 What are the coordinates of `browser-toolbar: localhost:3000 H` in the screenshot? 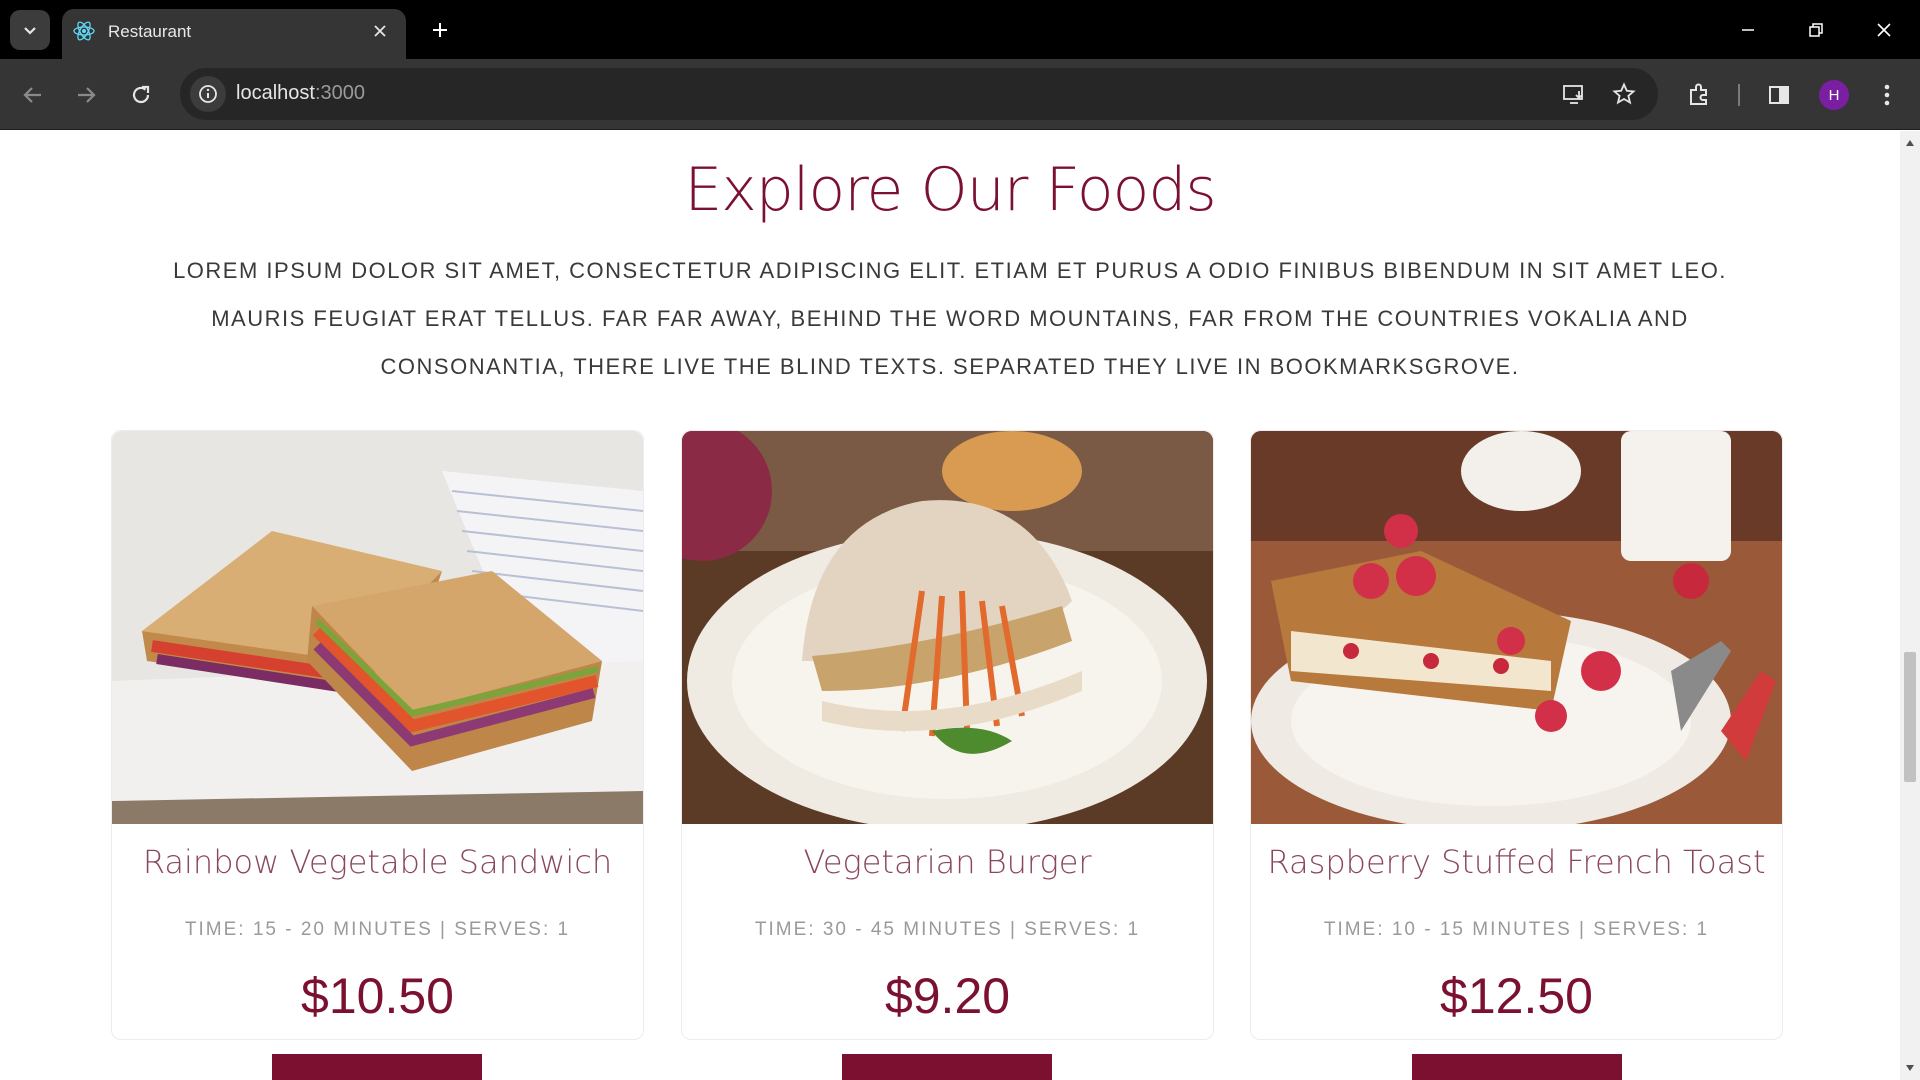 It's located at (960, 94).